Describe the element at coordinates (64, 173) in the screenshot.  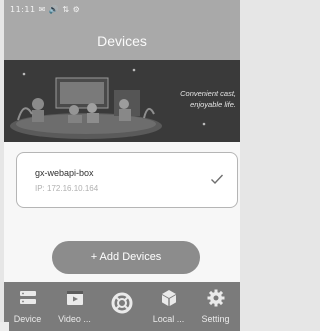
I see `device-name: gx-webapi-box` at that location.